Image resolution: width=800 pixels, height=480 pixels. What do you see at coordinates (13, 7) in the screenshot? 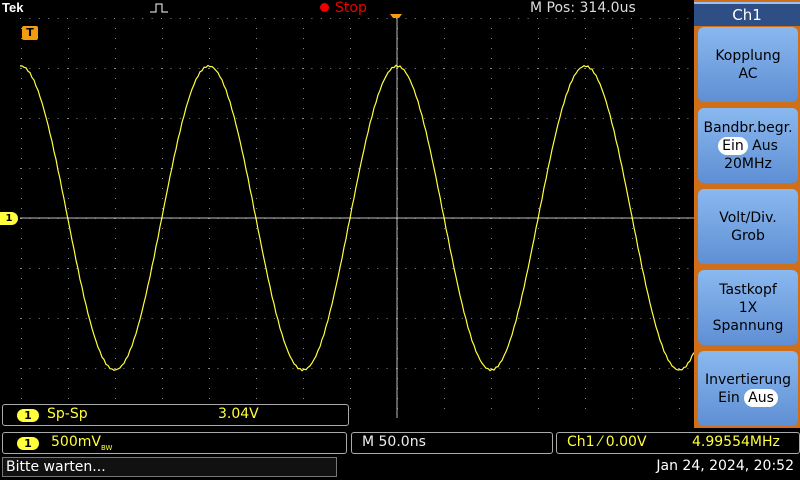
I see `brand-logo: Tek` at bounding box center [13, 7].